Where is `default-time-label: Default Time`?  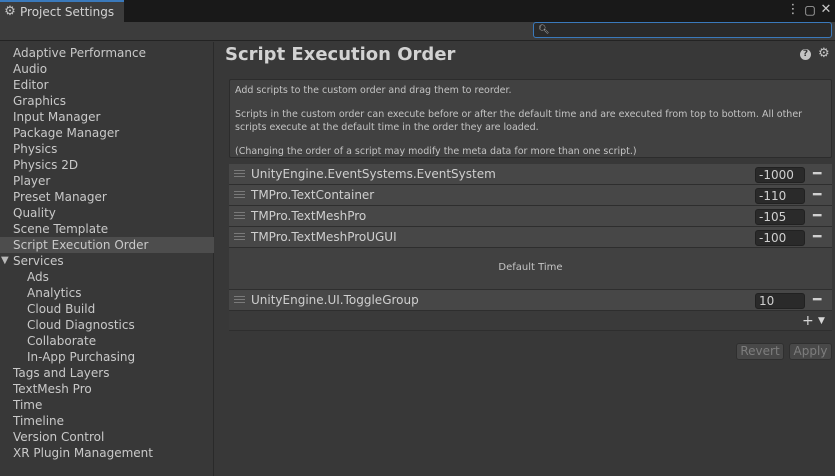
default-time-label: Default Time is located at coordinates (530, 267).